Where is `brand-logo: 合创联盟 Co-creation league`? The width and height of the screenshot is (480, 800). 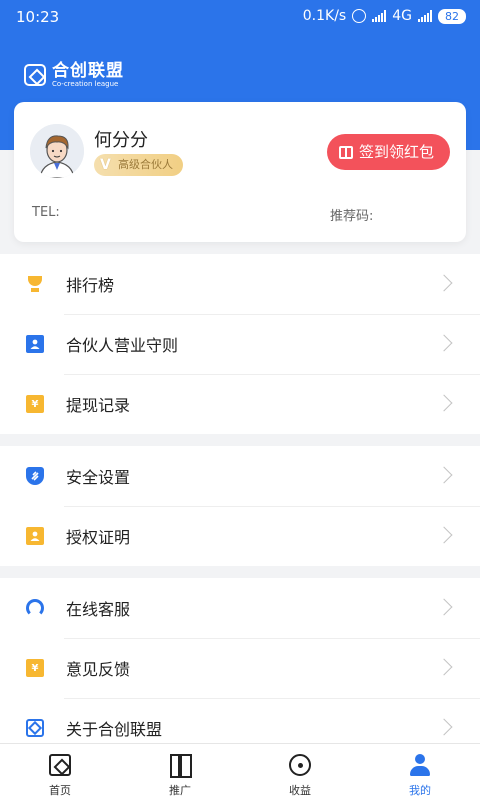
brand-logo: 合创联盟 Co-creation league is located at coordinates (74, 75).